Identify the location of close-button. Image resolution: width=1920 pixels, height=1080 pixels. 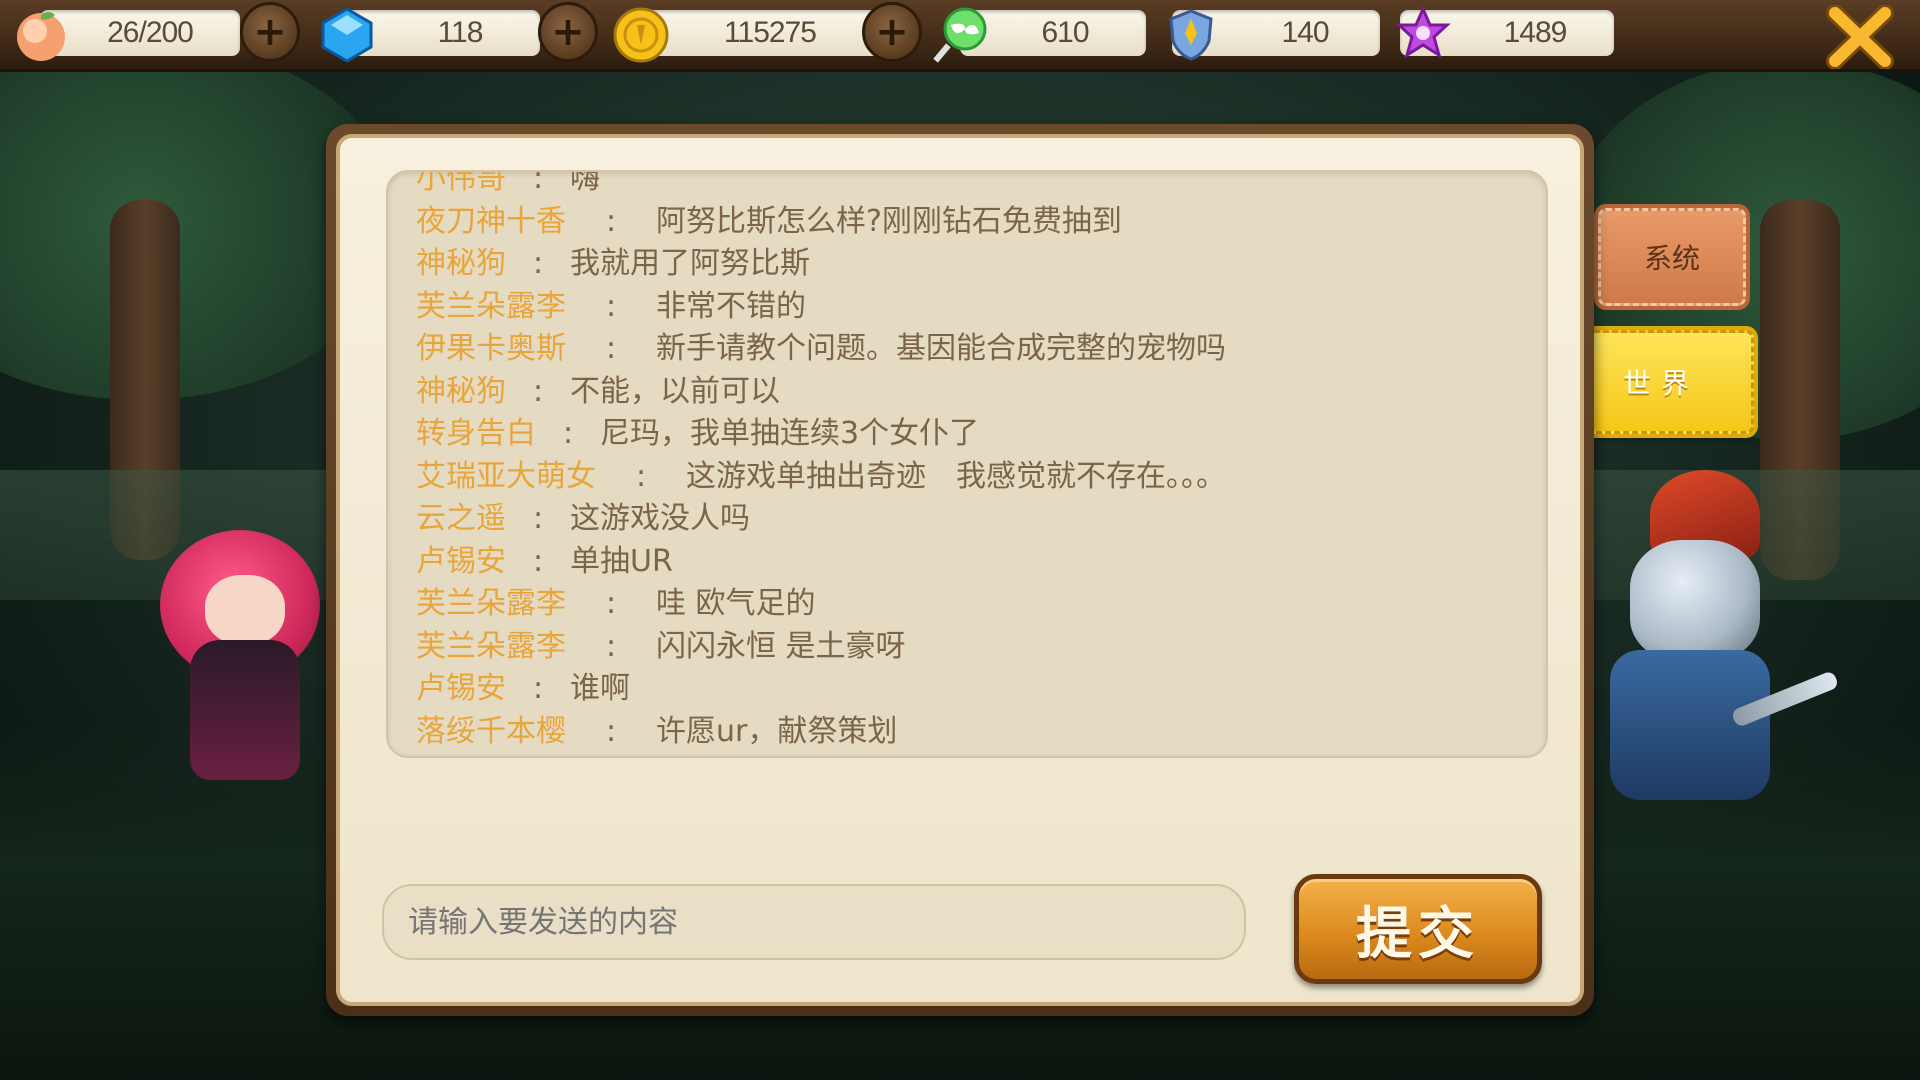
(1860, 37).